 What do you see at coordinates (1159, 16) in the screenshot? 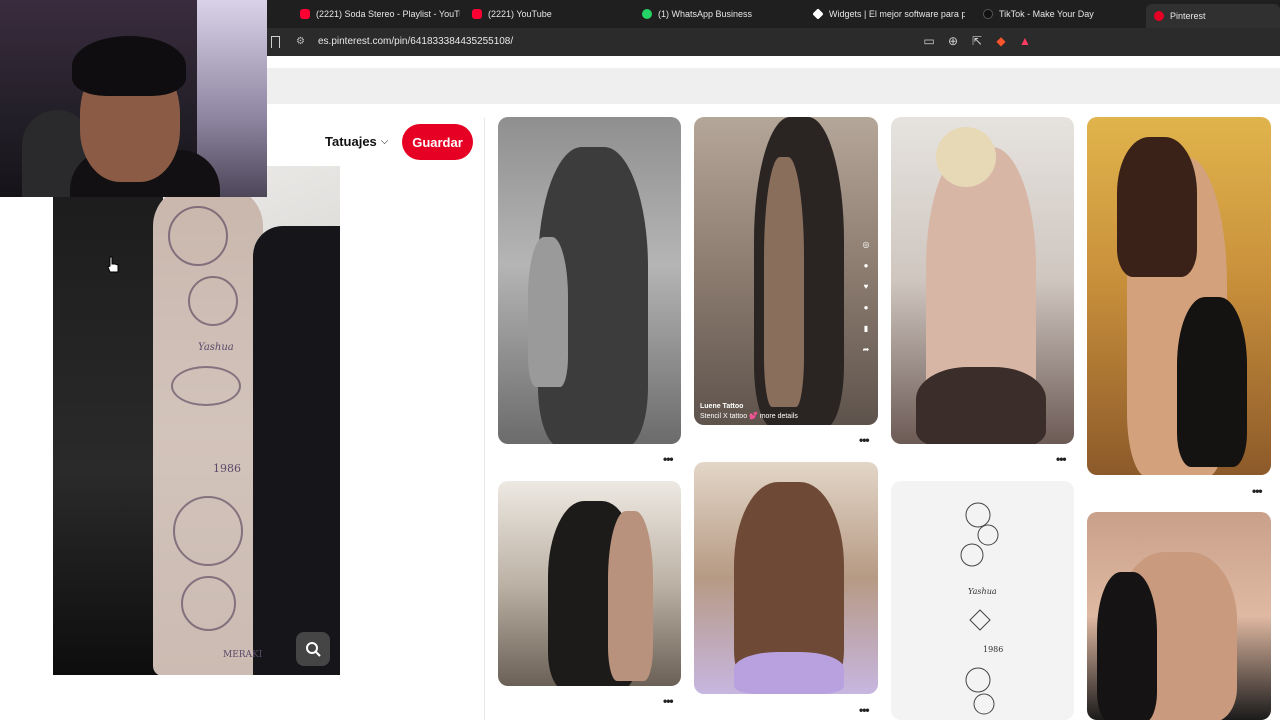
I see `pinterest-icon` at bounding box center [1159, 16].